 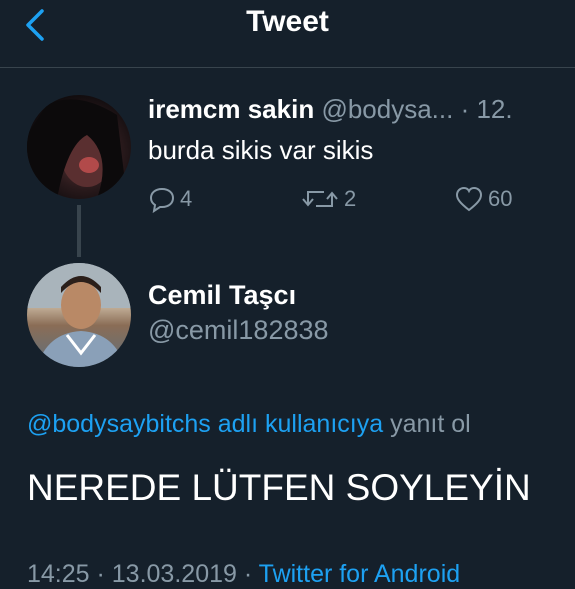 What do you see at coordinates (238, 330) in the screenshot?
I see `reply-author-handle: @cemil182838` at bounding box center [238, 330].